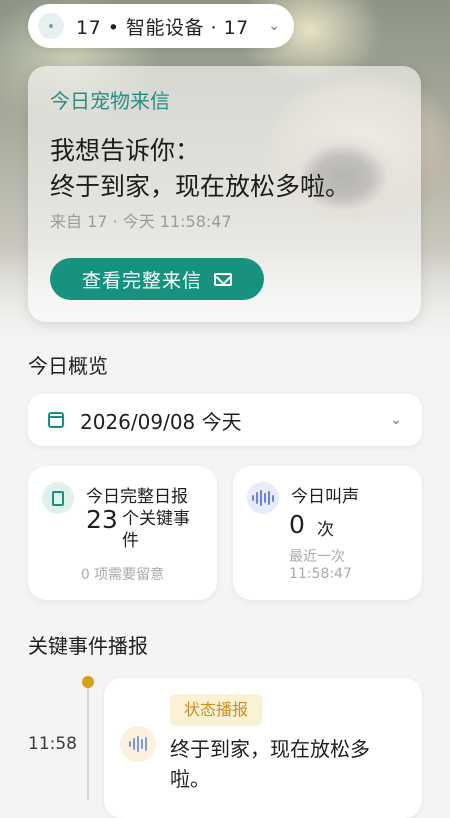 Image resolution: width=450 pixels, height=818 pixels. What do you see at coordinates (125, 150) in the screenshot?
I see `letter-body-line1: 我想告诉你：` at bounding box center [125, 150].